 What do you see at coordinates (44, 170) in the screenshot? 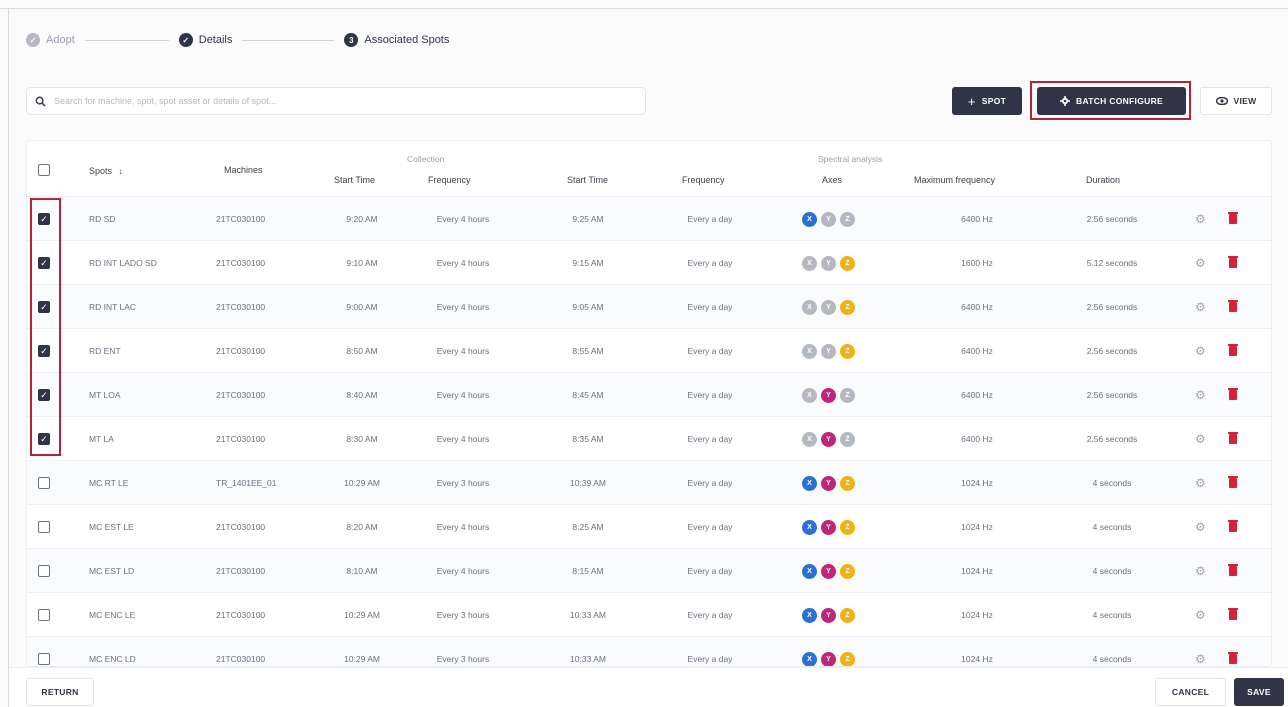
I see `select-all-checkbox` at bounding box center [44, 170].